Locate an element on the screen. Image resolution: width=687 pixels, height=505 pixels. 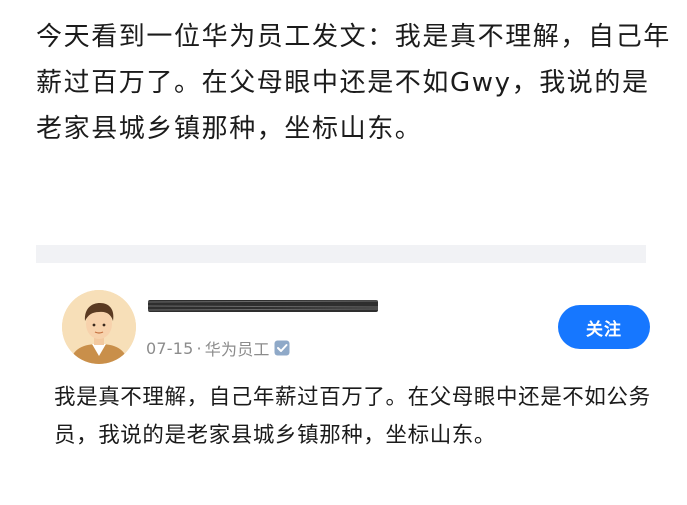
post-meta: 07-15 · 华为员工 is located at coordinates (218, 348).